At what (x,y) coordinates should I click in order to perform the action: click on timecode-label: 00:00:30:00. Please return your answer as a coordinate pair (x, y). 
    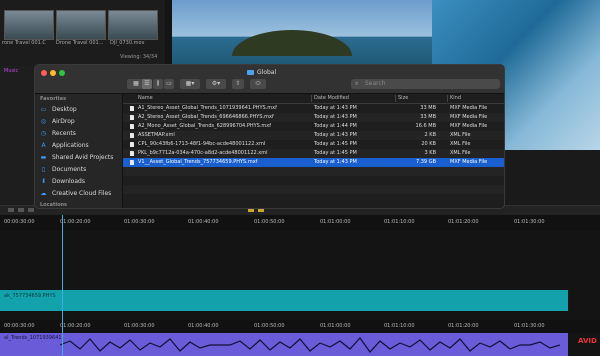
    Looking at the image, I should click on (19, 326).